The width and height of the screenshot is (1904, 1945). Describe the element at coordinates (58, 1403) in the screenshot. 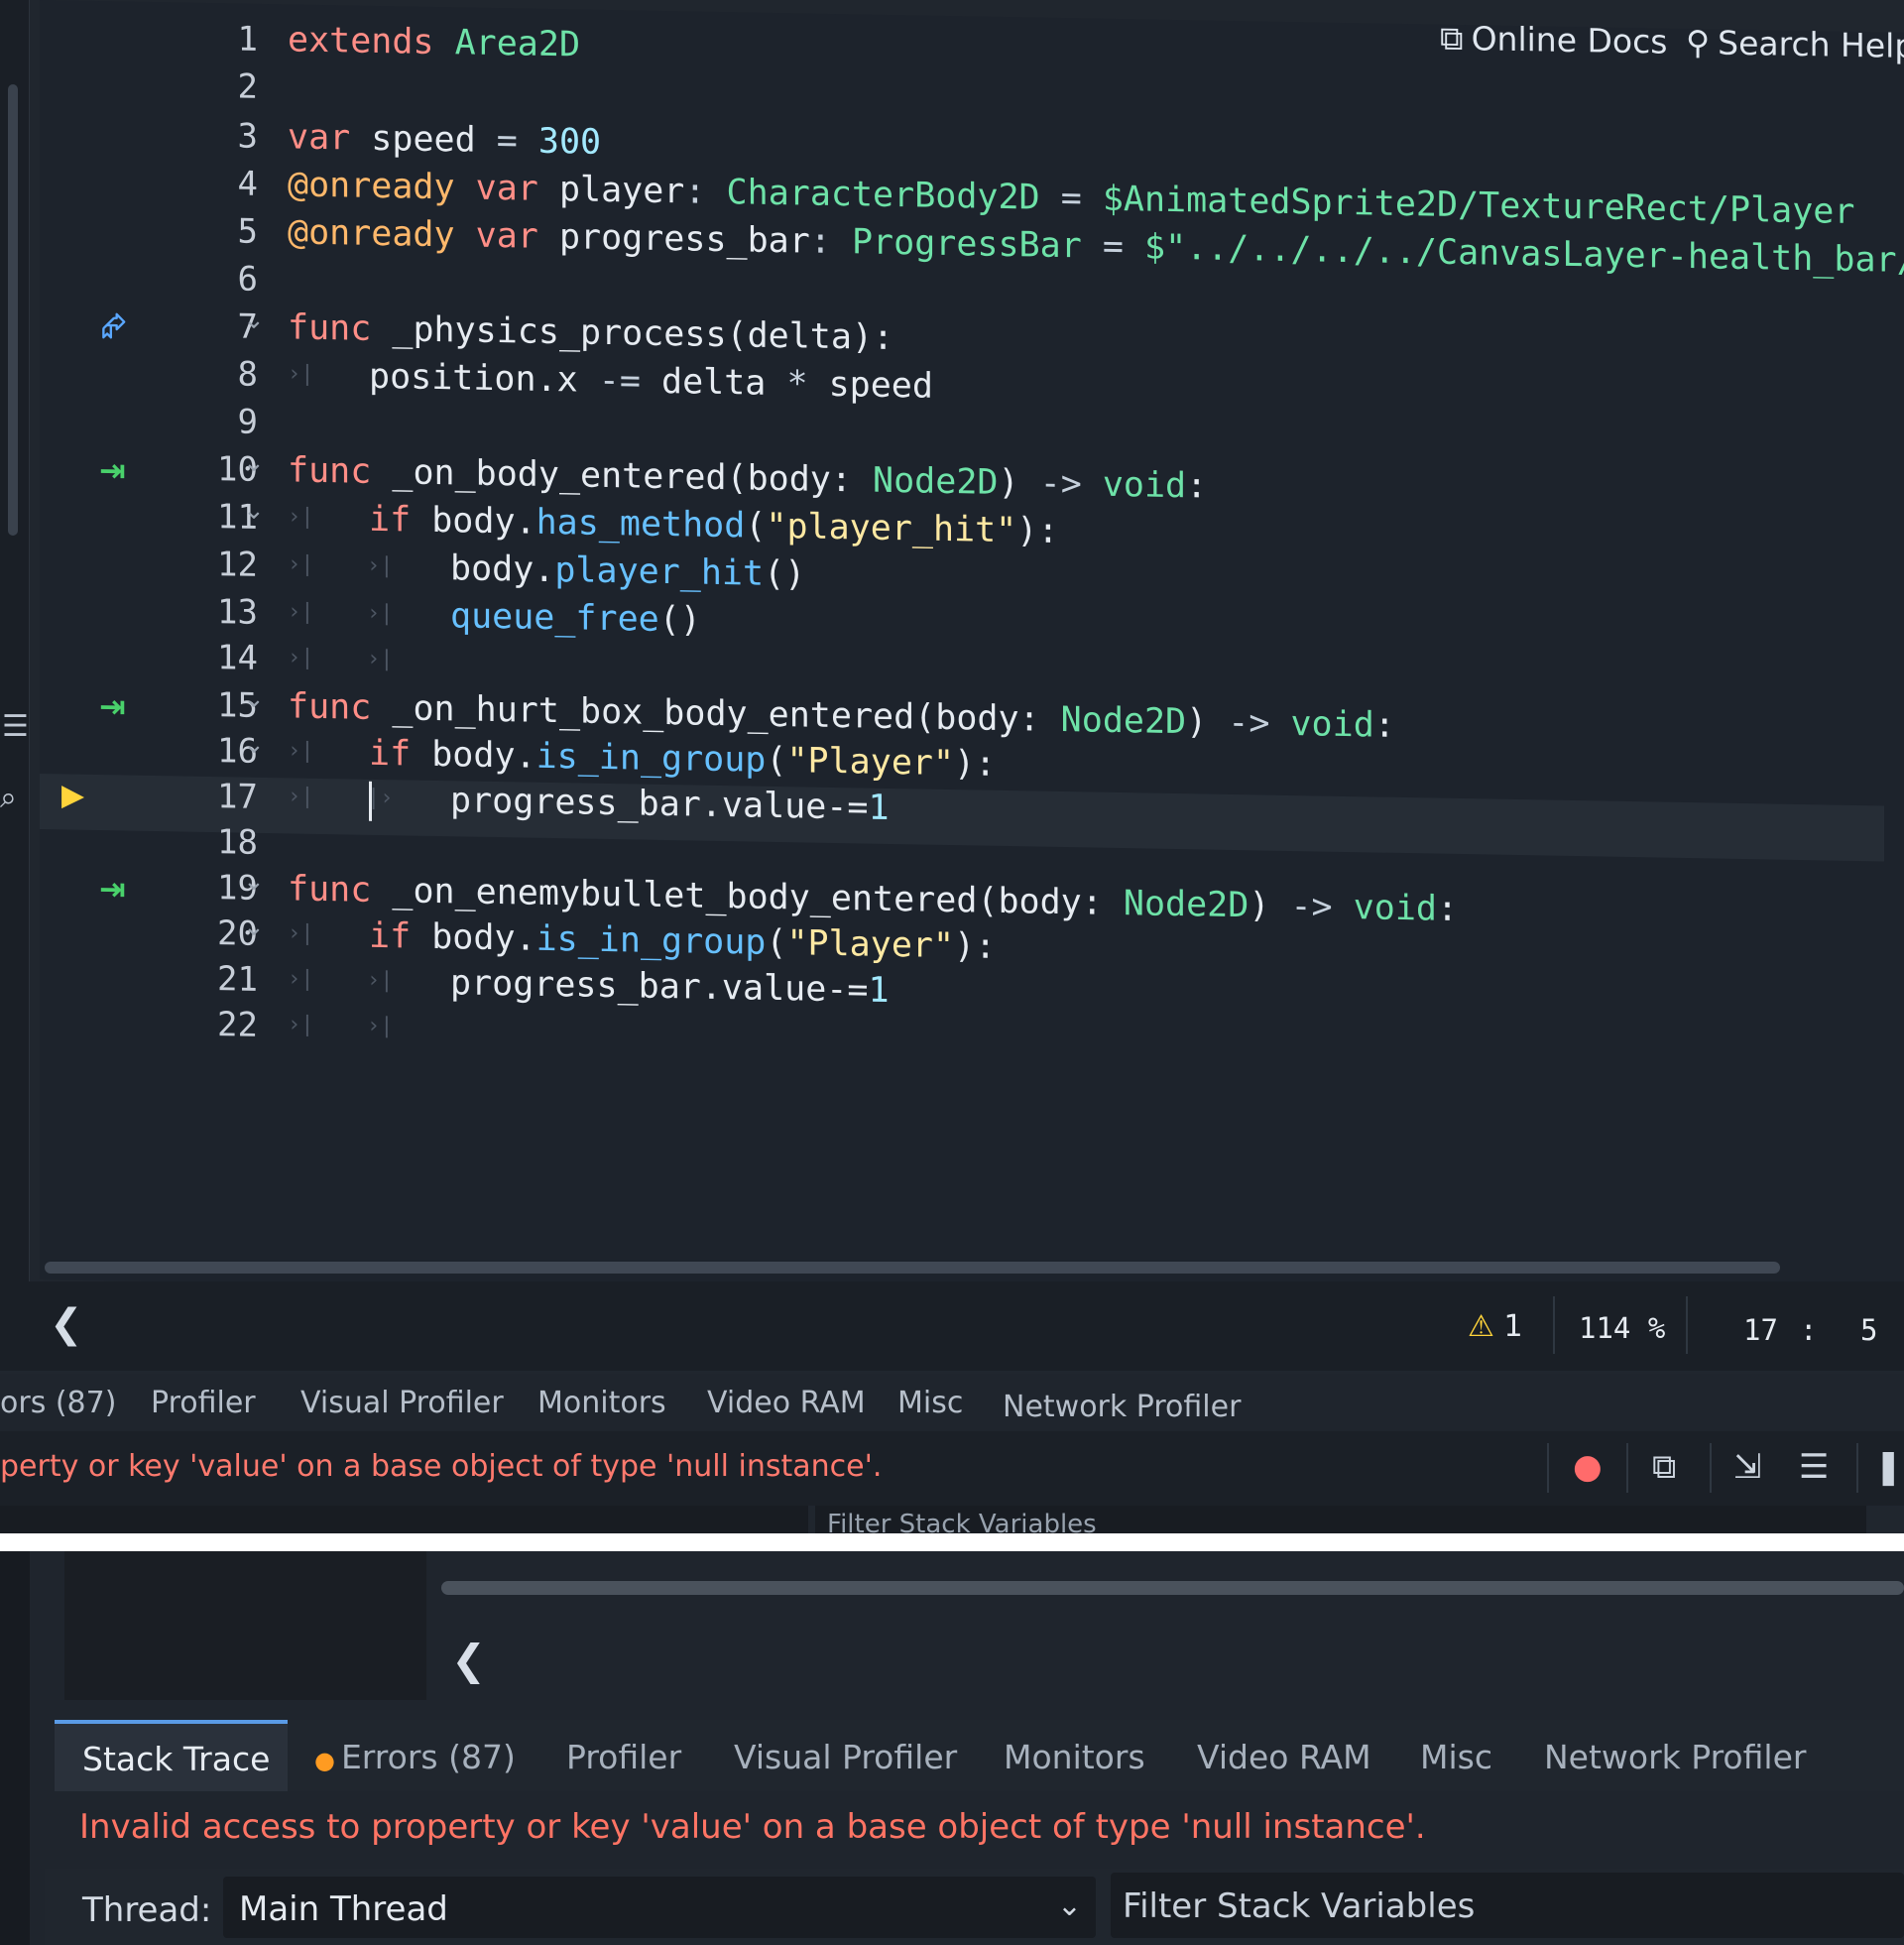

I see `tab-errors: ors (87)` at that location.